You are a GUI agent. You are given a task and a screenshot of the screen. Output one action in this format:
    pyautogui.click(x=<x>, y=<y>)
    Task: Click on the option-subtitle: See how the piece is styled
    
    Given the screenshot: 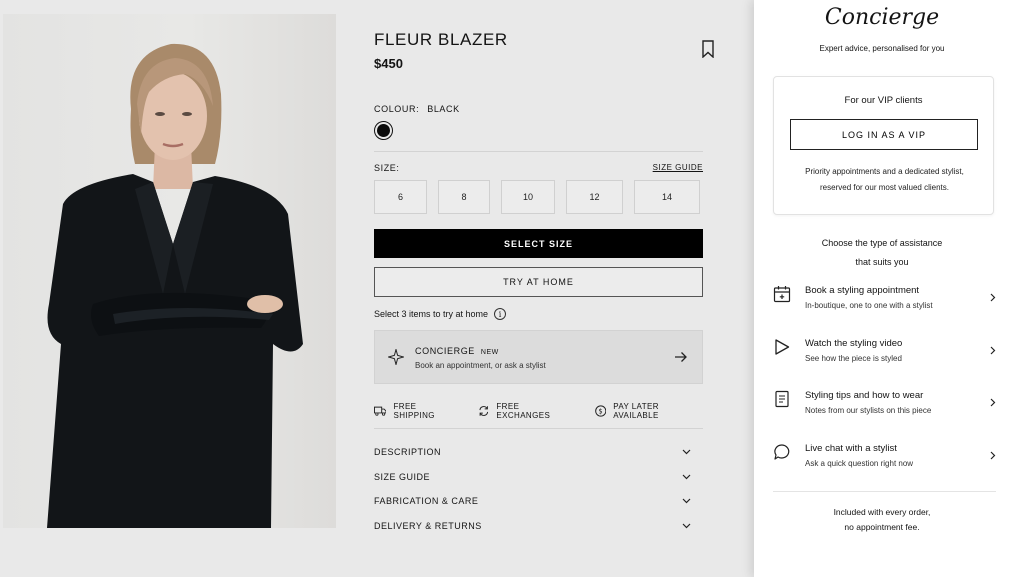 What is the action you would take?
    pyautogui.click(x=853, y=358)
    